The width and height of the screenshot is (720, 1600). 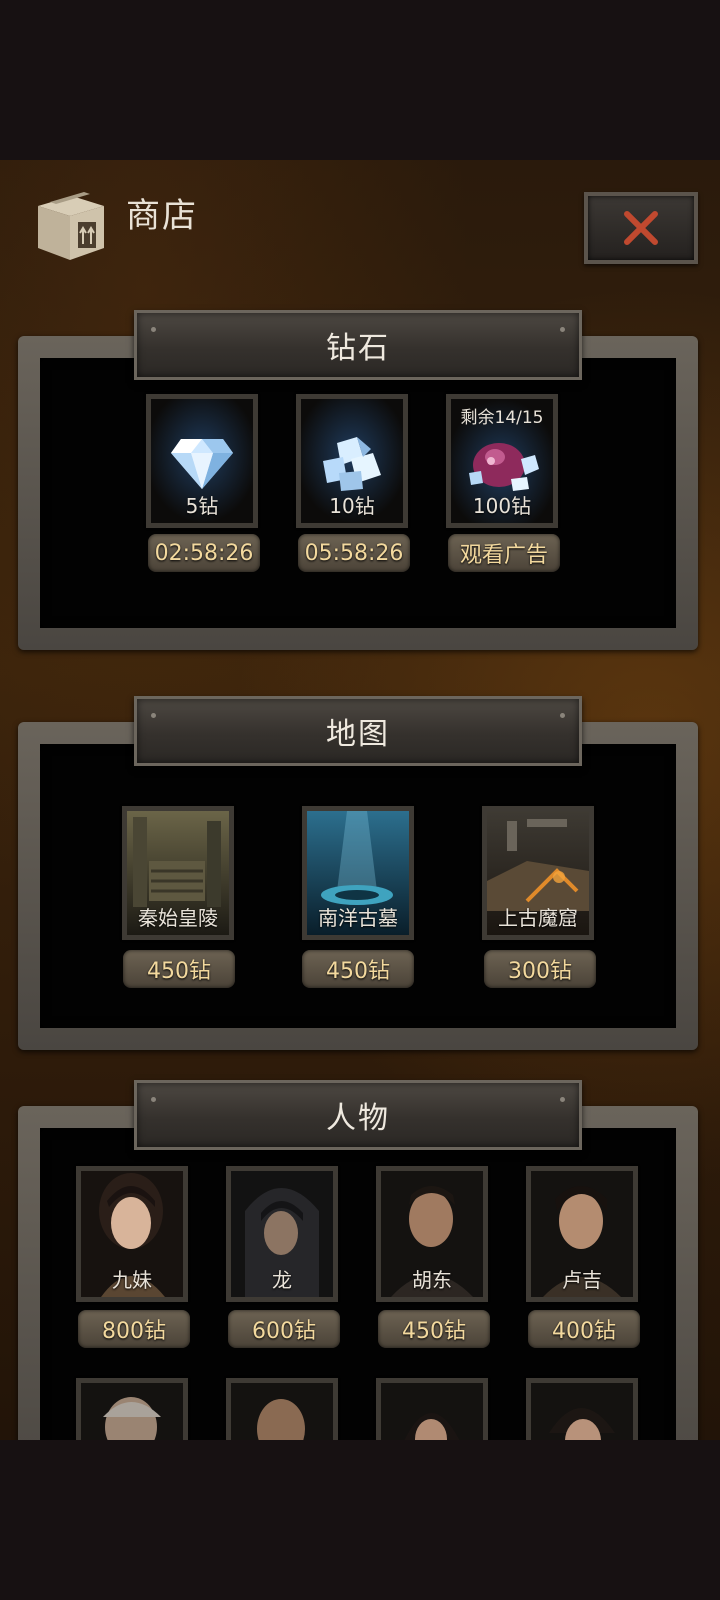 I want to click on character-price-button: 600钻, so click(x=284, y=1329).